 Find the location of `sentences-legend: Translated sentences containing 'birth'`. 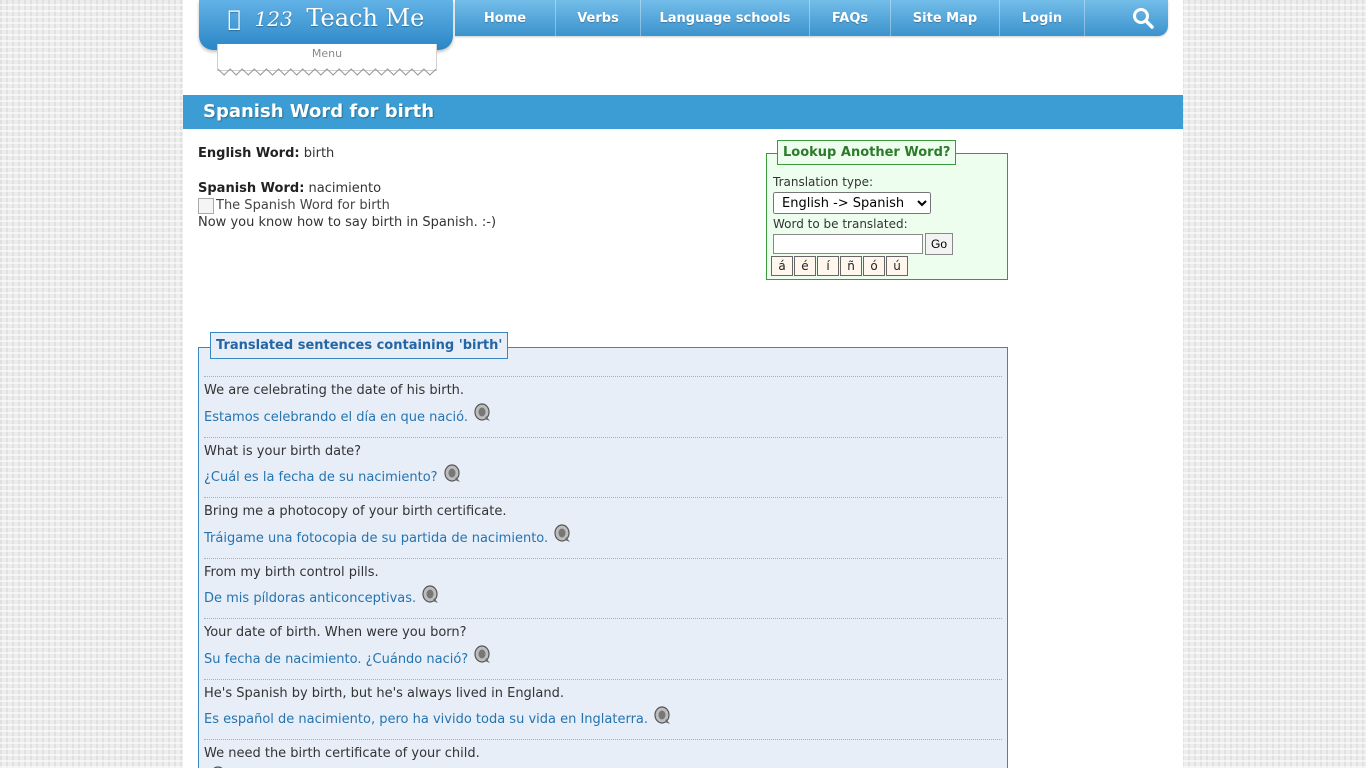

sentences-legend: Translated sentences containing 'birth' is located at coordinates (359, 345).